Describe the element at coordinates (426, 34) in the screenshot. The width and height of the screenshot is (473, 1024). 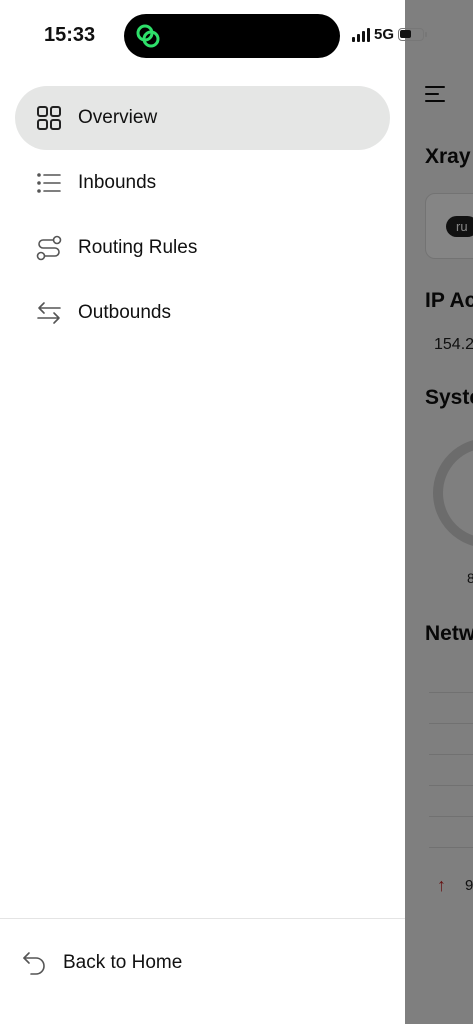
I see `battery-tip` at that location.